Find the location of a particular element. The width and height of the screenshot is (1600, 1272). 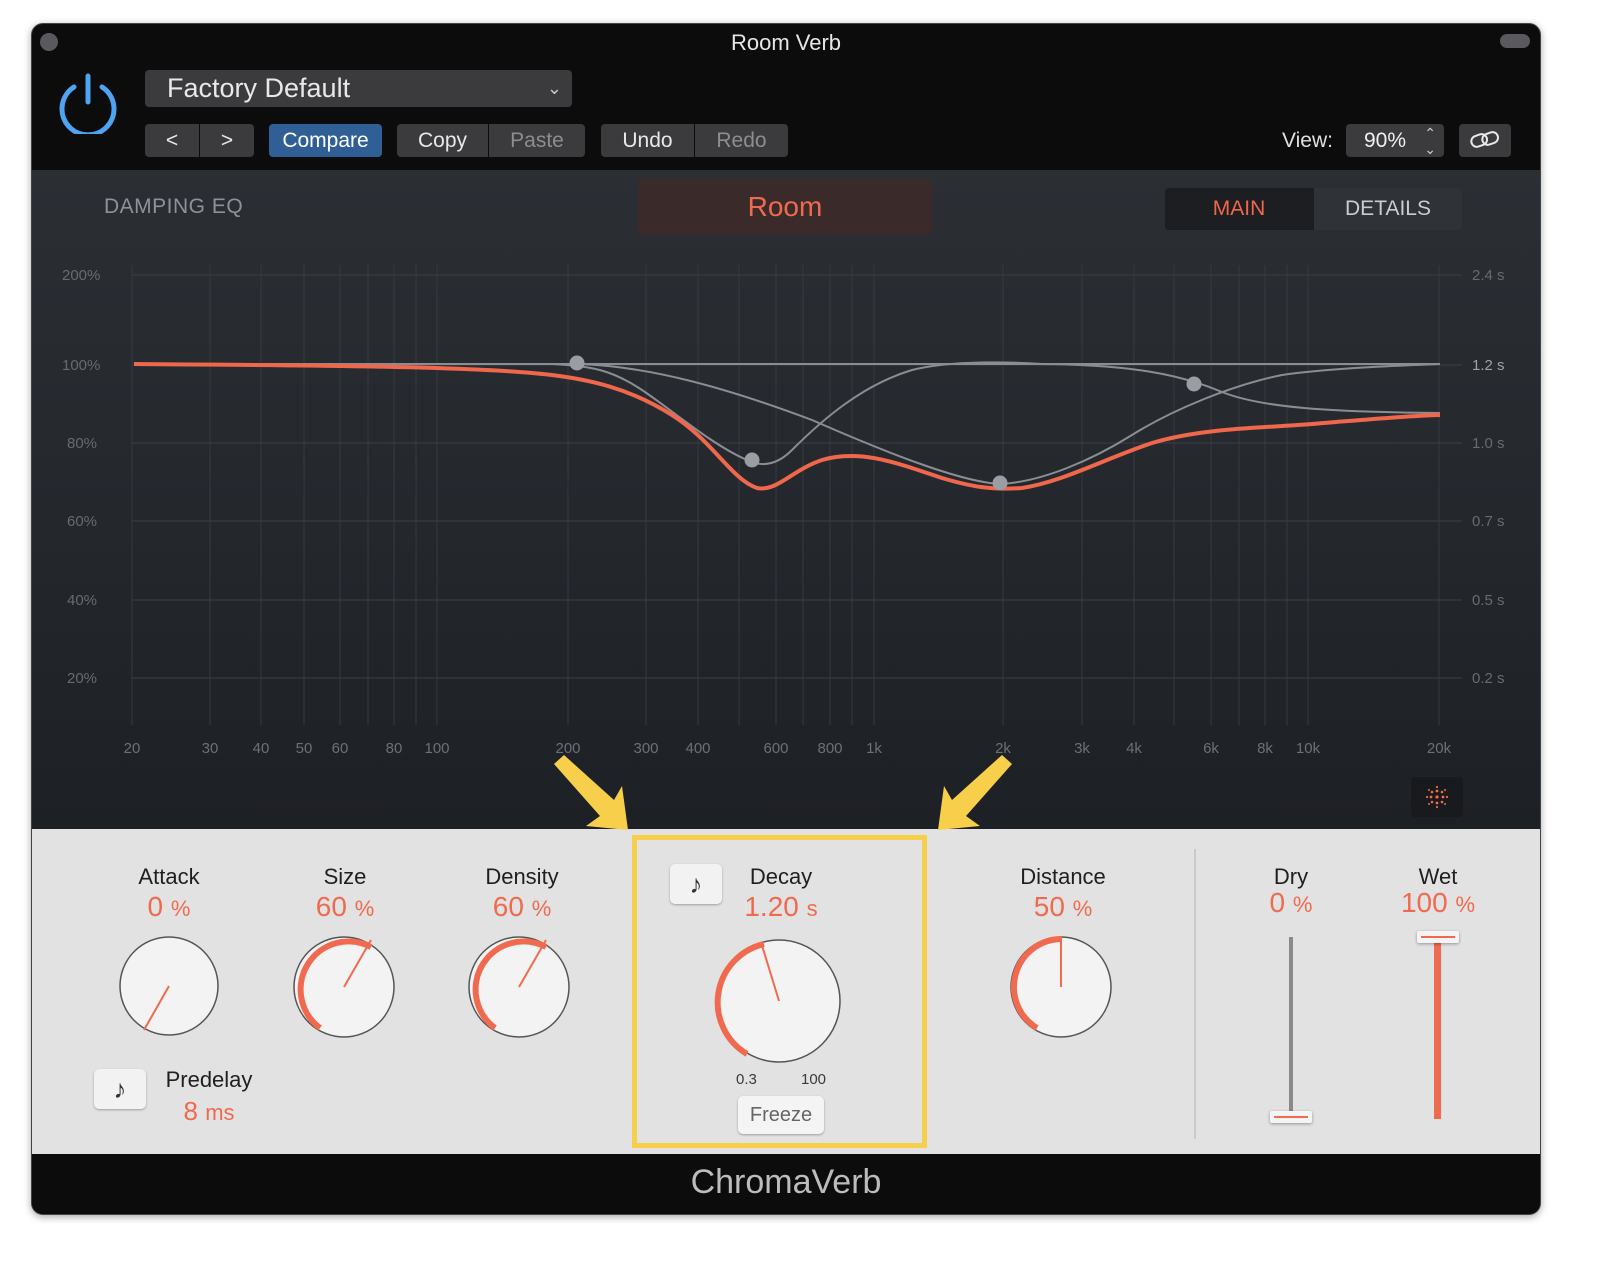

eq-response-curve is located at coordinates (787, 426).